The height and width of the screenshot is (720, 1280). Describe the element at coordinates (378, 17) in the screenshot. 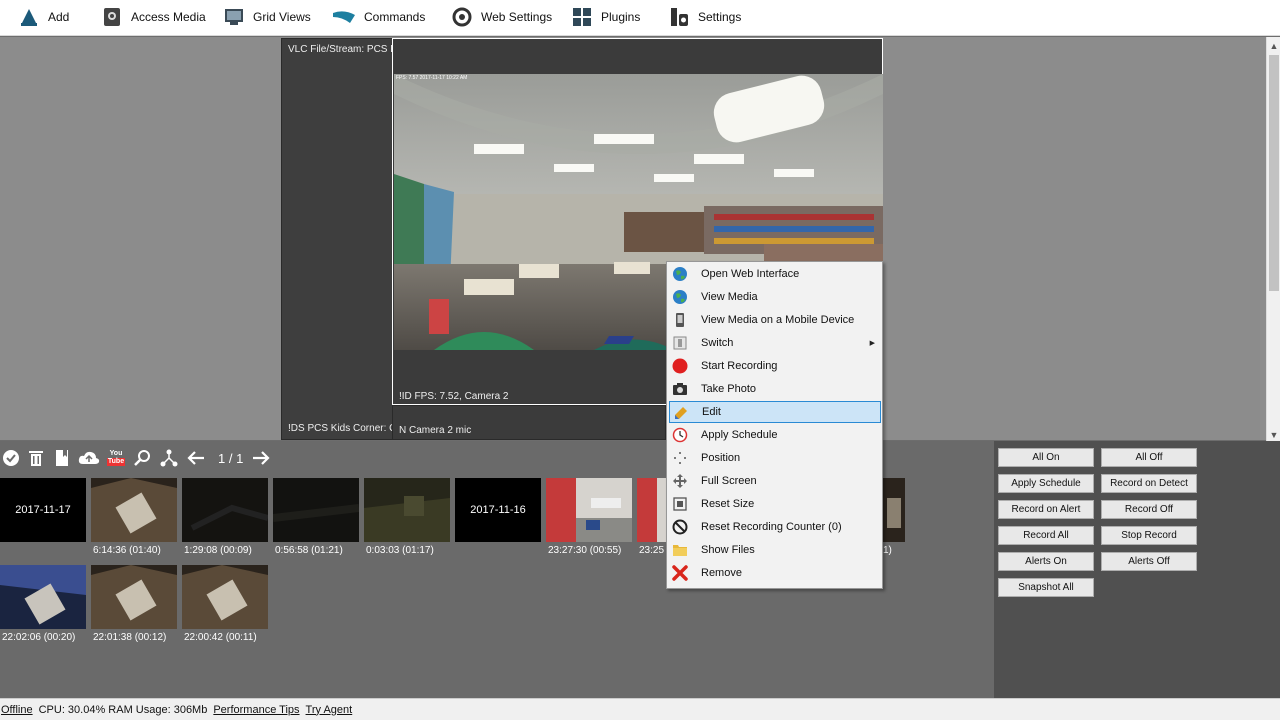

I see `toolbar-commands-button: Commands` at that location.